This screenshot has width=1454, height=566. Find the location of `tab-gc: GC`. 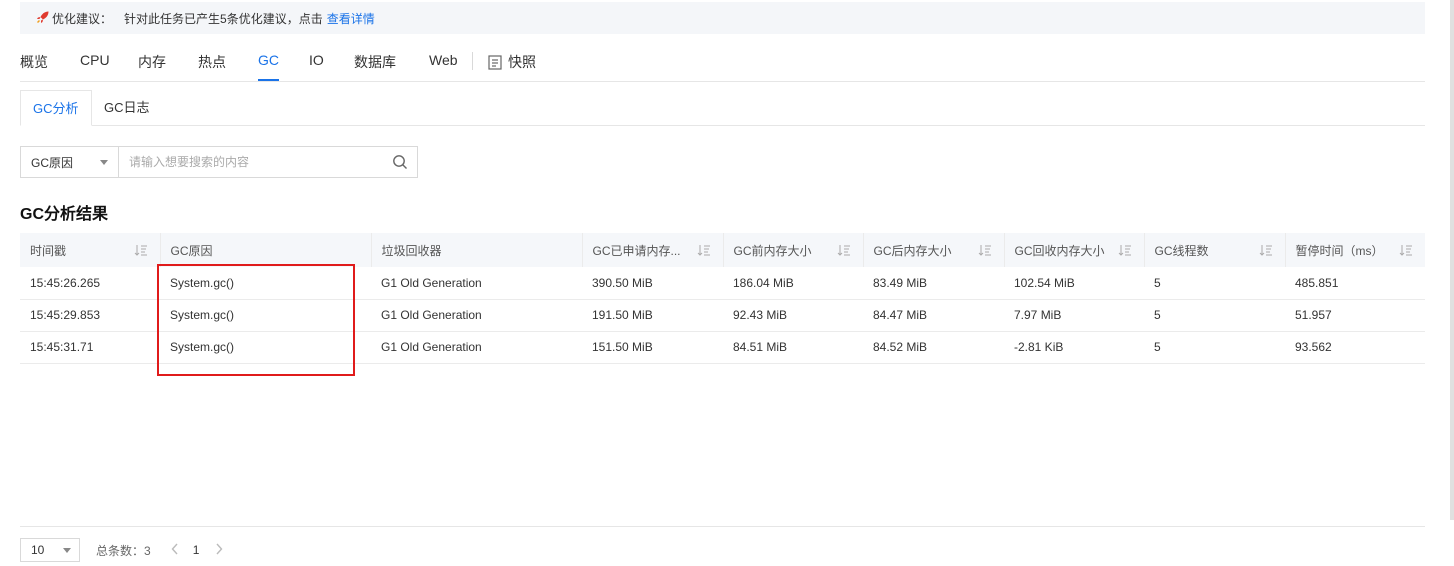

tab-gc: GC is located at coordinates (268, 66).